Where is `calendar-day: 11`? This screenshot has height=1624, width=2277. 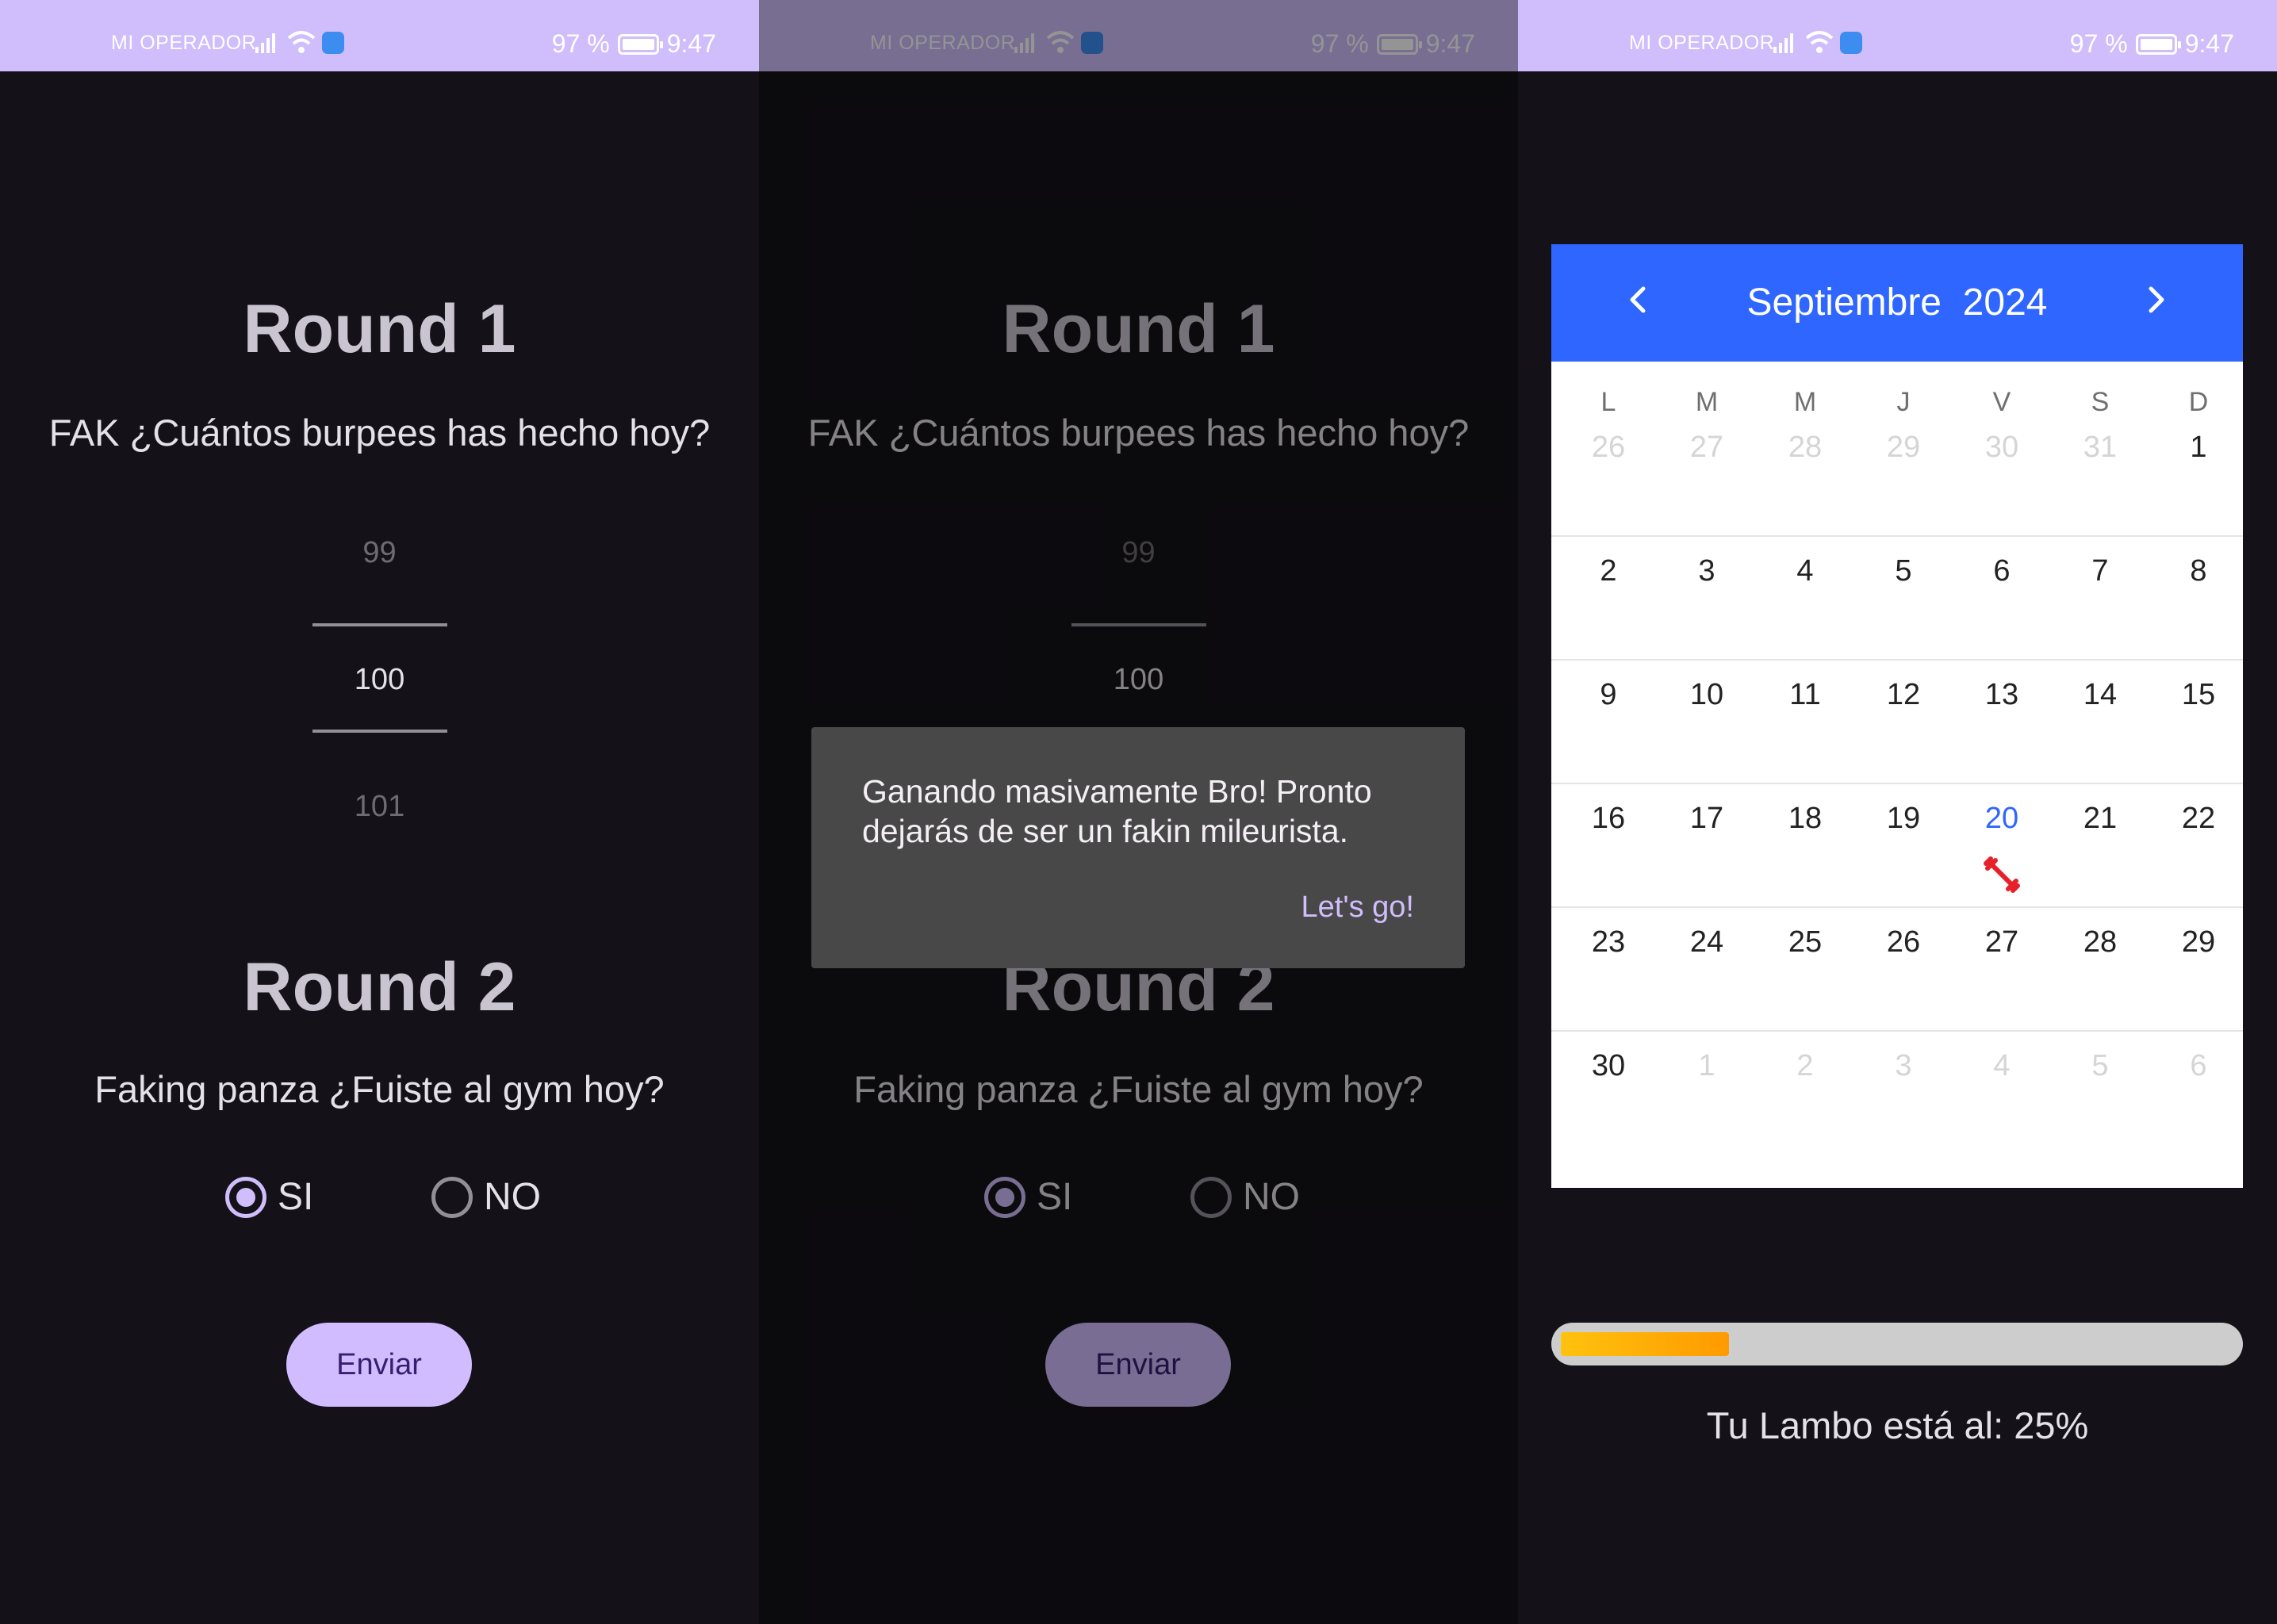 calendar-day: 11 is located at coordinates (1805, 695).